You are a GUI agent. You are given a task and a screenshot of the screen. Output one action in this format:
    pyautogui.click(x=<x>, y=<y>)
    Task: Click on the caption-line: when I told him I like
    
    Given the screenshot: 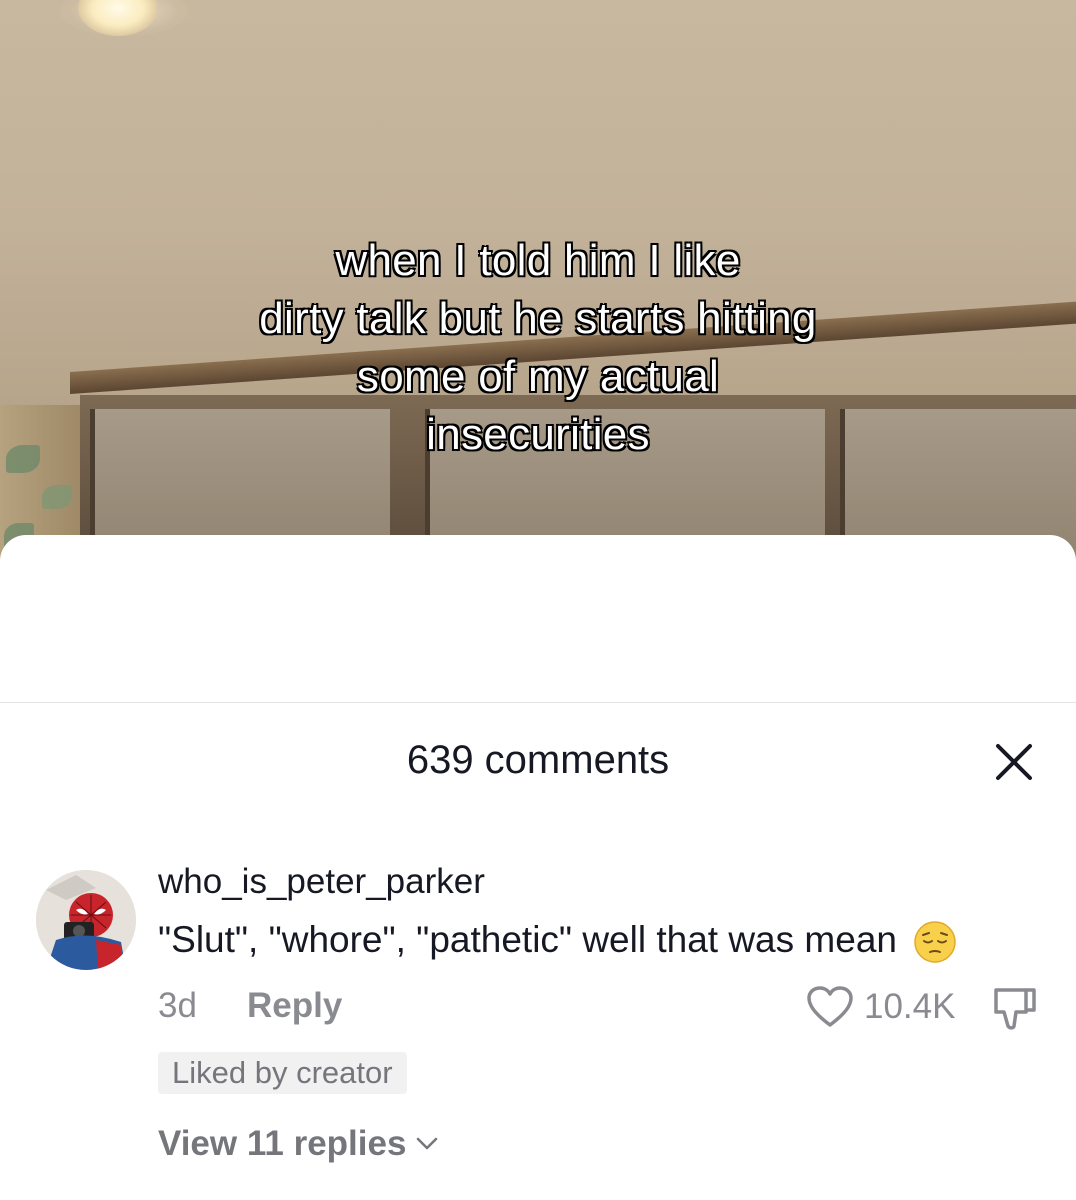 What is the action you would take?
    pyautogui.click(x=537, y=260)
    